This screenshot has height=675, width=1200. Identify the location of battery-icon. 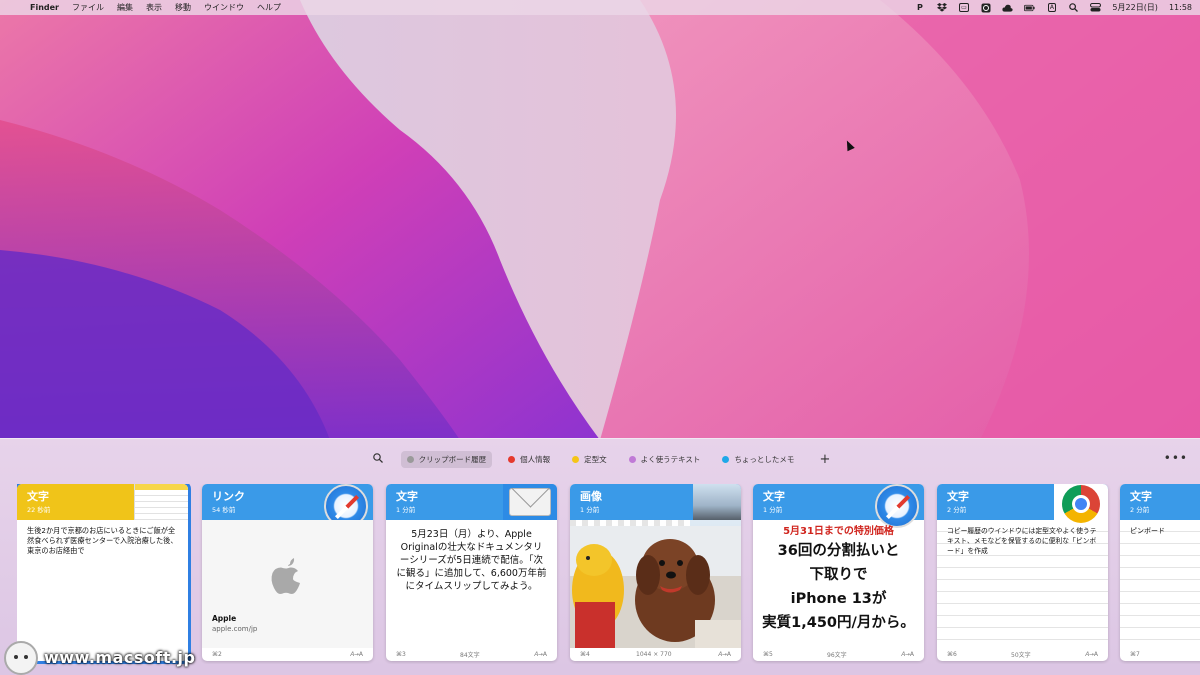
(1030, 8).